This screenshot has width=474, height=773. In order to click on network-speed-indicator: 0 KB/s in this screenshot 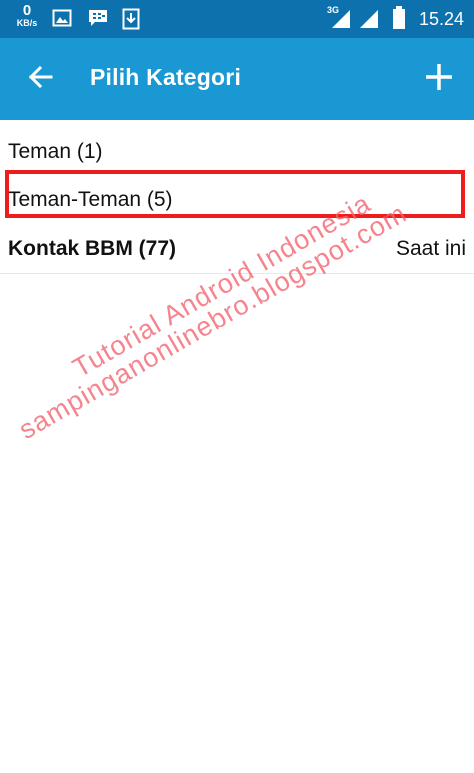, I will do `click(27, 15)`.